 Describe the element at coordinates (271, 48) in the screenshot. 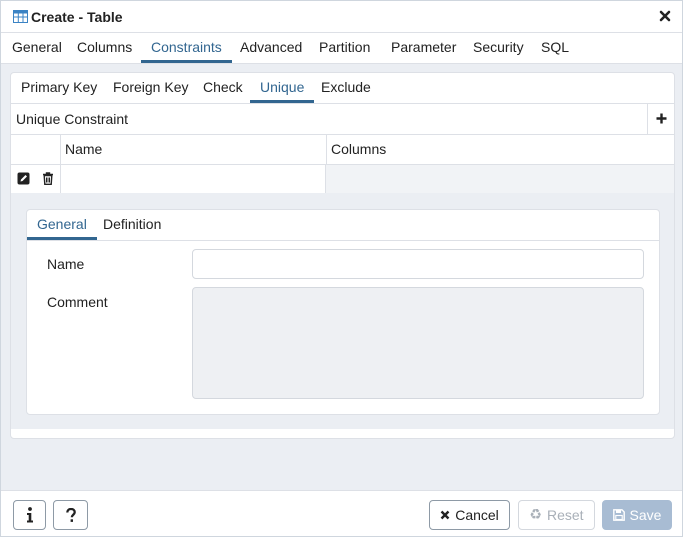

I see `tab-advanced: Advanced` at that location.